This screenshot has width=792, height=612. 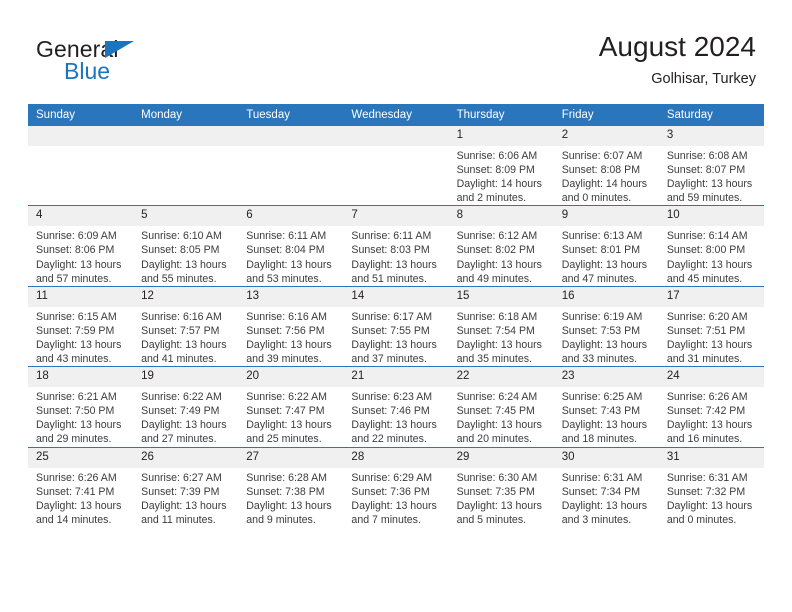 What do you see at coordinates (119, 49) in the screenshot?
I see `triangle-icon` at bounding box center [119, 49].